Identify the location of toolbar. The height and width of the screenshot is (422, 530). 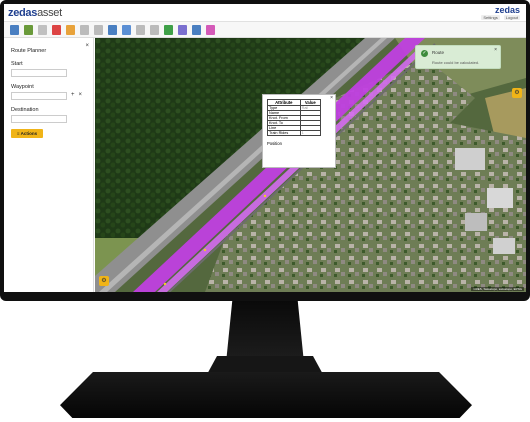
(265, 30).